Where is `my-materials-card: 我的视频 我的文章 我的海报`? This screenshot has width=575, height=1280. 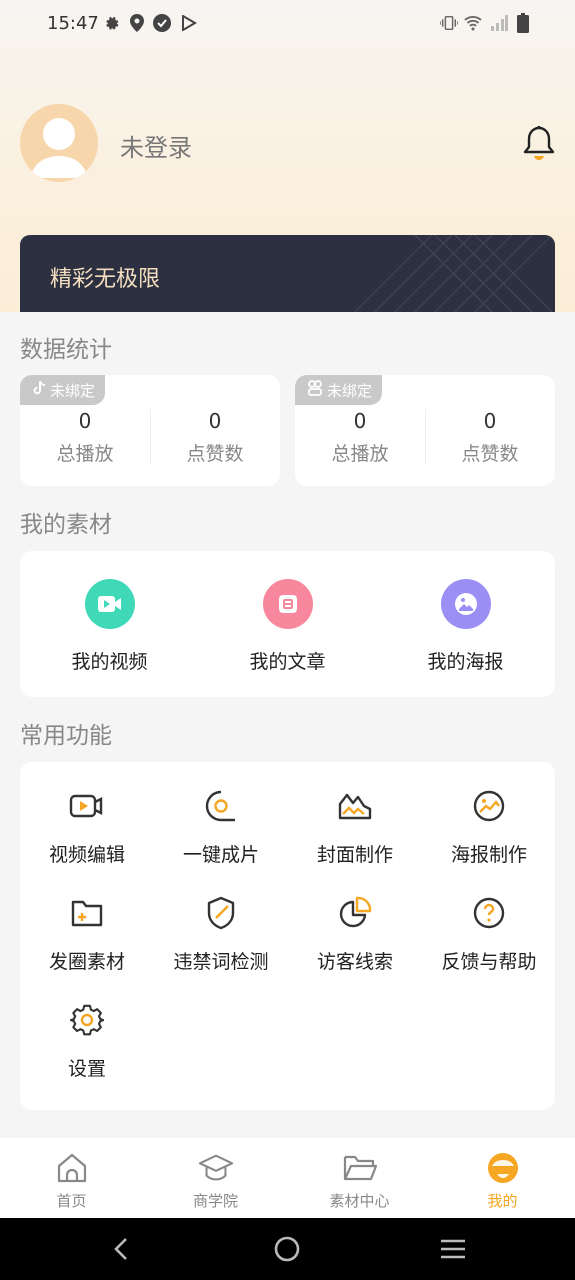
my-materials-card: 我的视频 我的文章 我的海报 is located at coordinates (287, 624).